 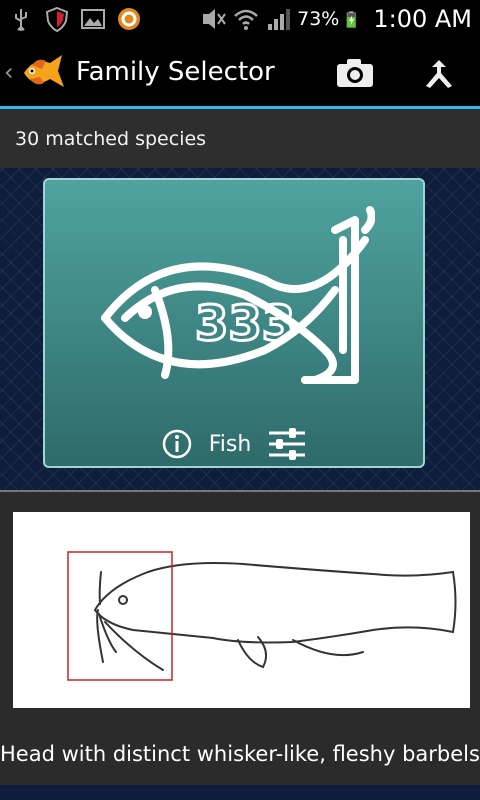 I want to click on action-bar: ‹ Family Selector, so click(x=240, y=72).